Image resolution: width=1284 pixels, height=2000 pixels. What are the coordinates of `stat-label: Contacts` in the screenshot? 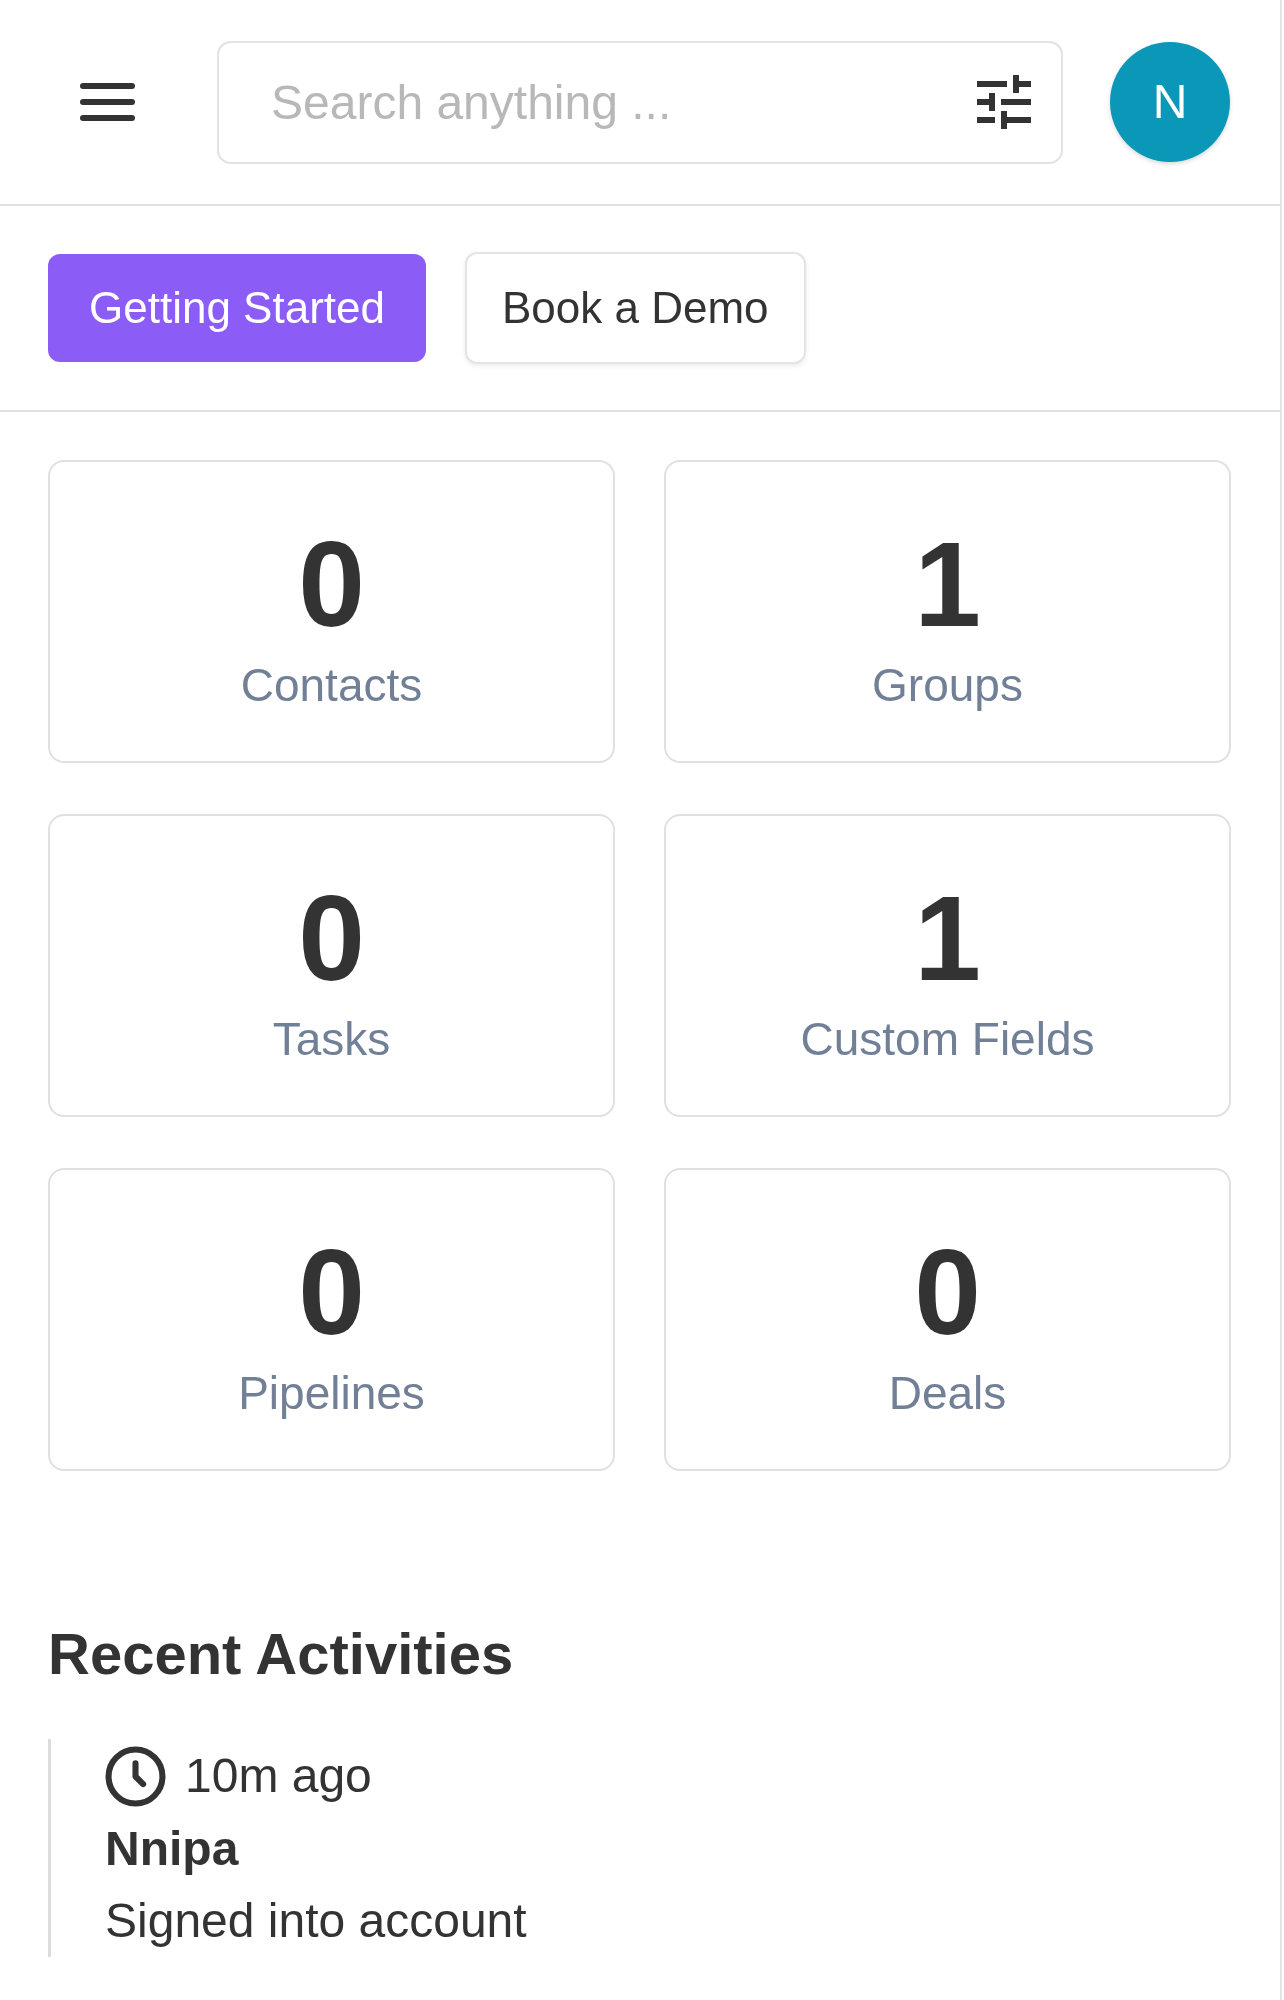 It's located at (331, 685).